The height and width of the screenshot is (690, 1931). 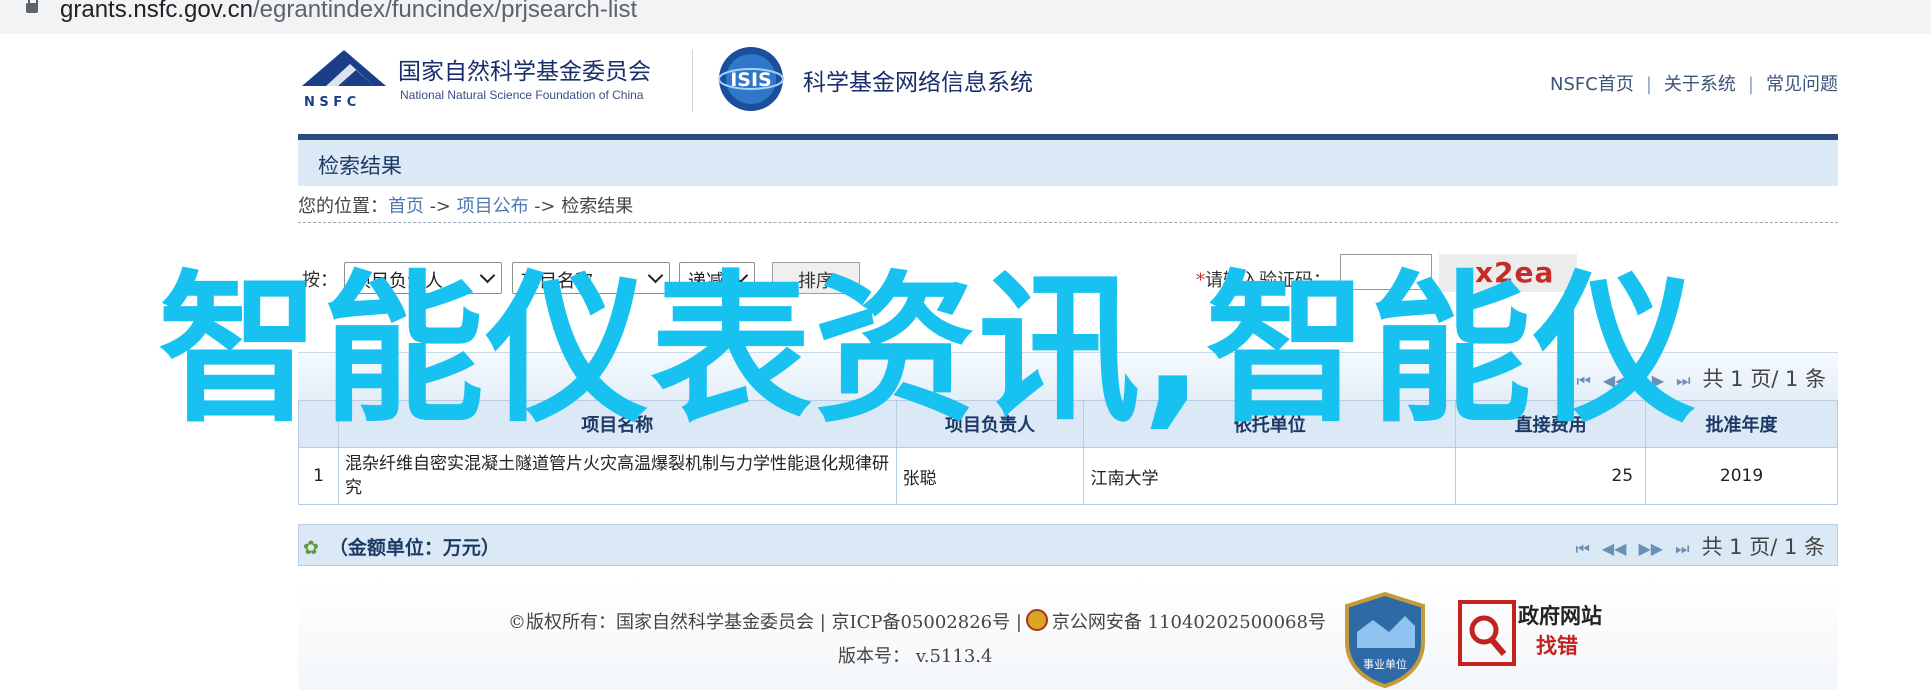 I want to click on badge-label: 事业单位, so click(x=1385, y=664).